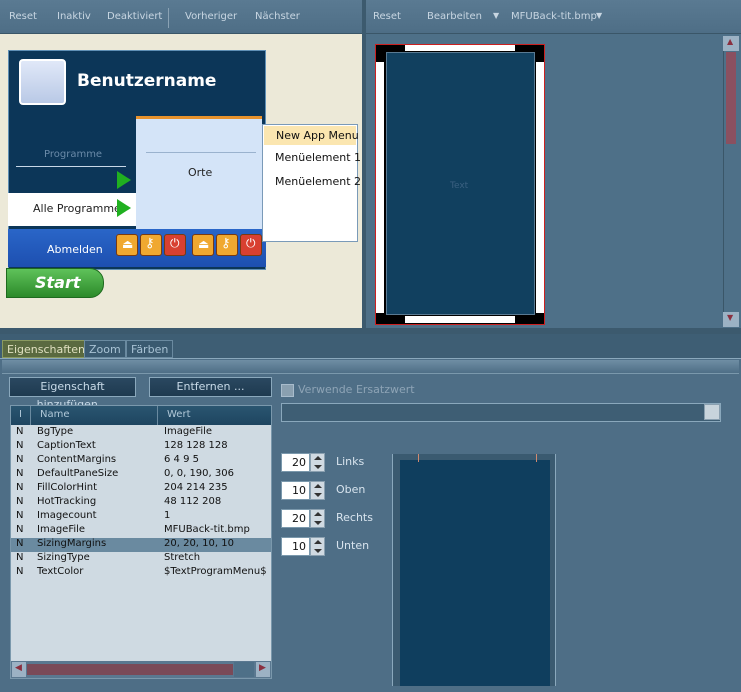  What do you see at coordinates (46, 349) in the screenshot?
I see `tab-eigenschaften: Eigenschaften` at bounding box center [46, 349].